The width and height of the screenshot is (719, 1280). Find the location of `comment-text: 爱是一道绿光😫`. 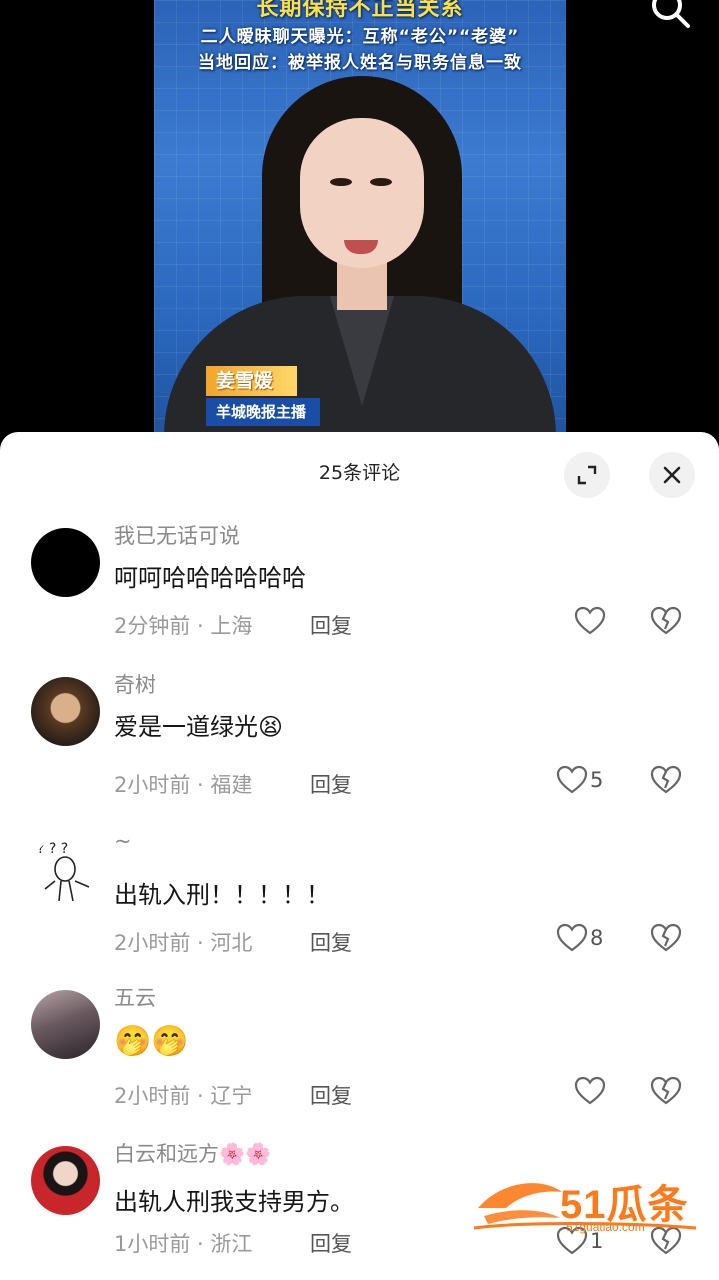

comment-text: 爱是一道绿光😫 is located at coordinates (198, 724).